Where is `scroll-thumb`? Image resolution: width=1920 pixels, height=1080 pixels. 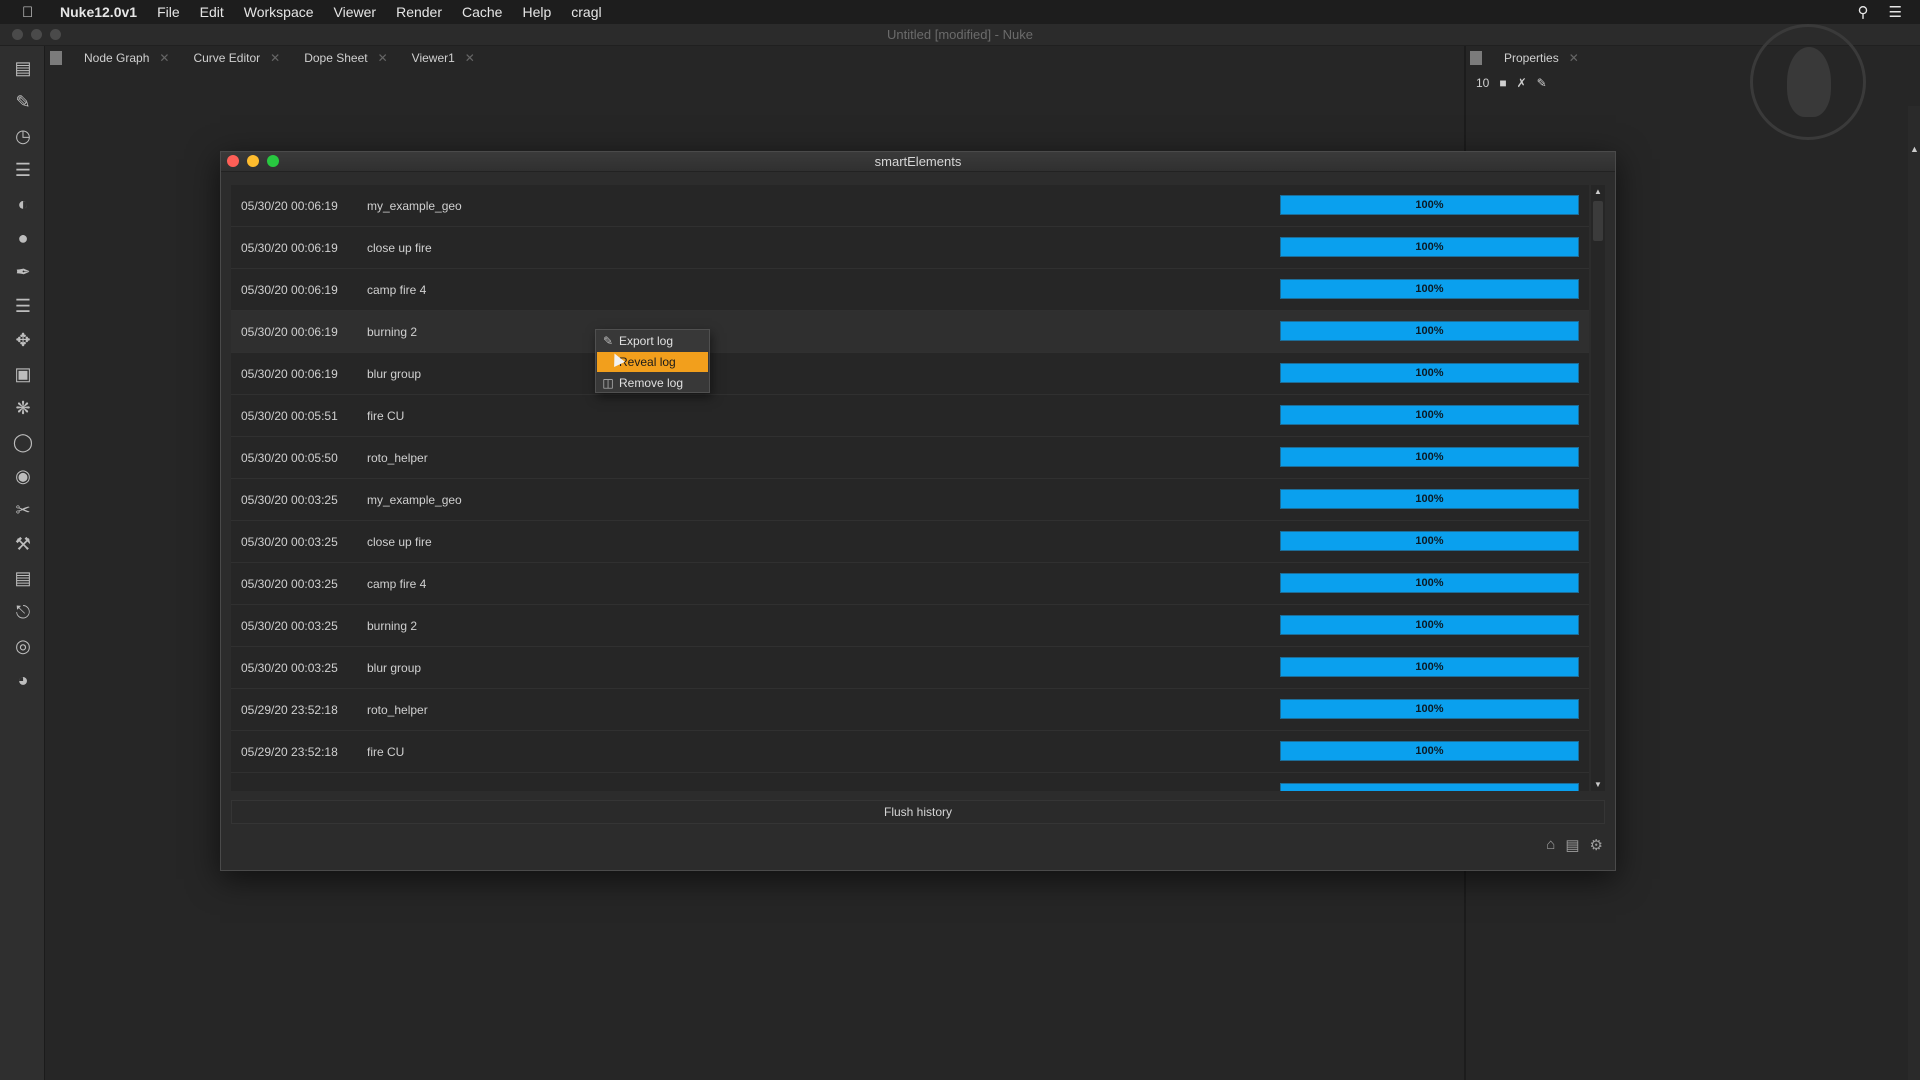
scroll-thumb is located at coordinates (1598, 221).